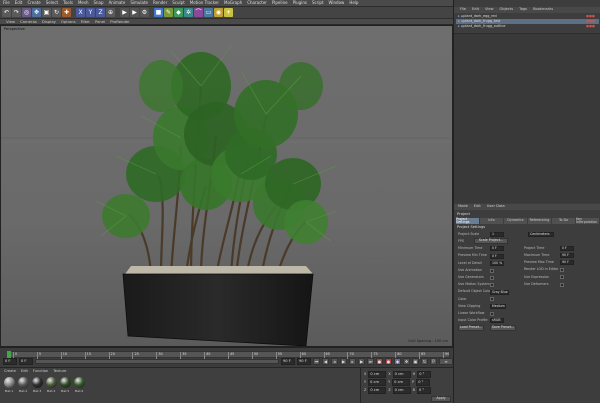 Image resolution: width=600 pixels, height=403 pixels. I want to click on menu-window: Window, so click(337, 3).